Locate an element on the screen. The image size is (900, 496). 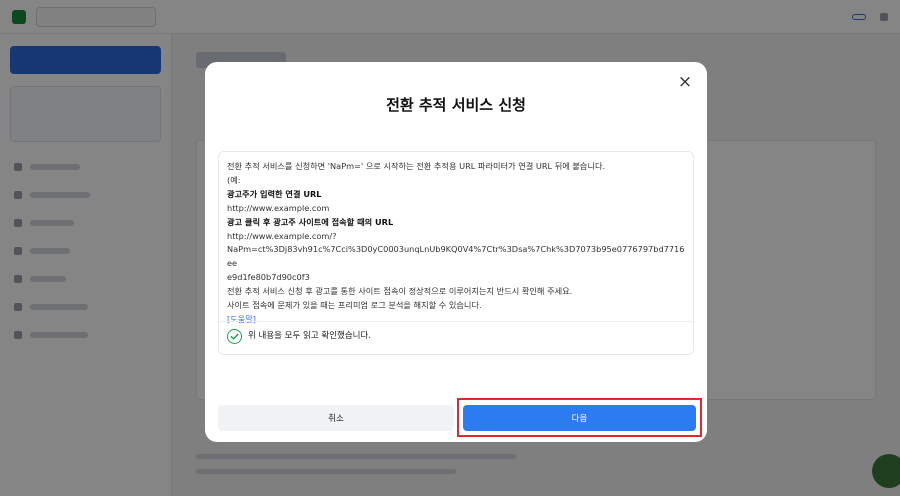
example-heading-entered-url: 광고주가 입력한 연결 URL is located at coordinates (274, 193).